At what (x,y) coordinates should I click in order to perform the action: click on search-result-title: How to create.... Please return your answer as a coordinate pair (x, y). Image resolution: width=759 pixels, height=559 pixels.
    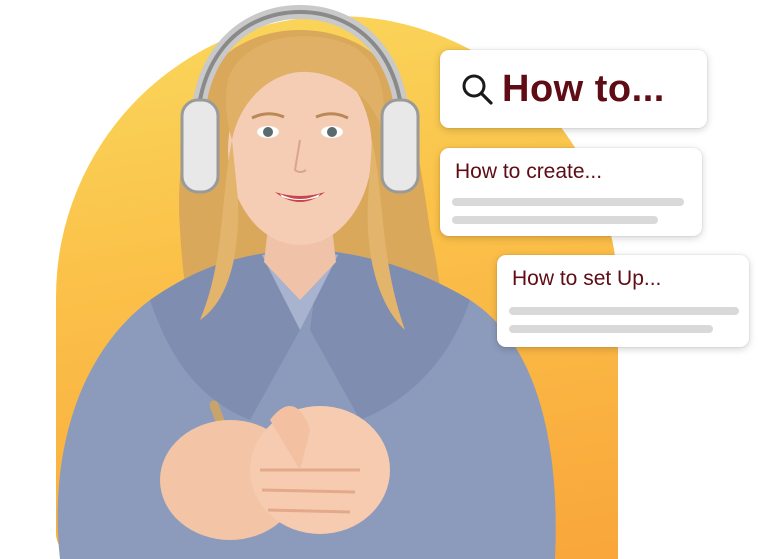
    Looking at the image, I should click on (529, 171).